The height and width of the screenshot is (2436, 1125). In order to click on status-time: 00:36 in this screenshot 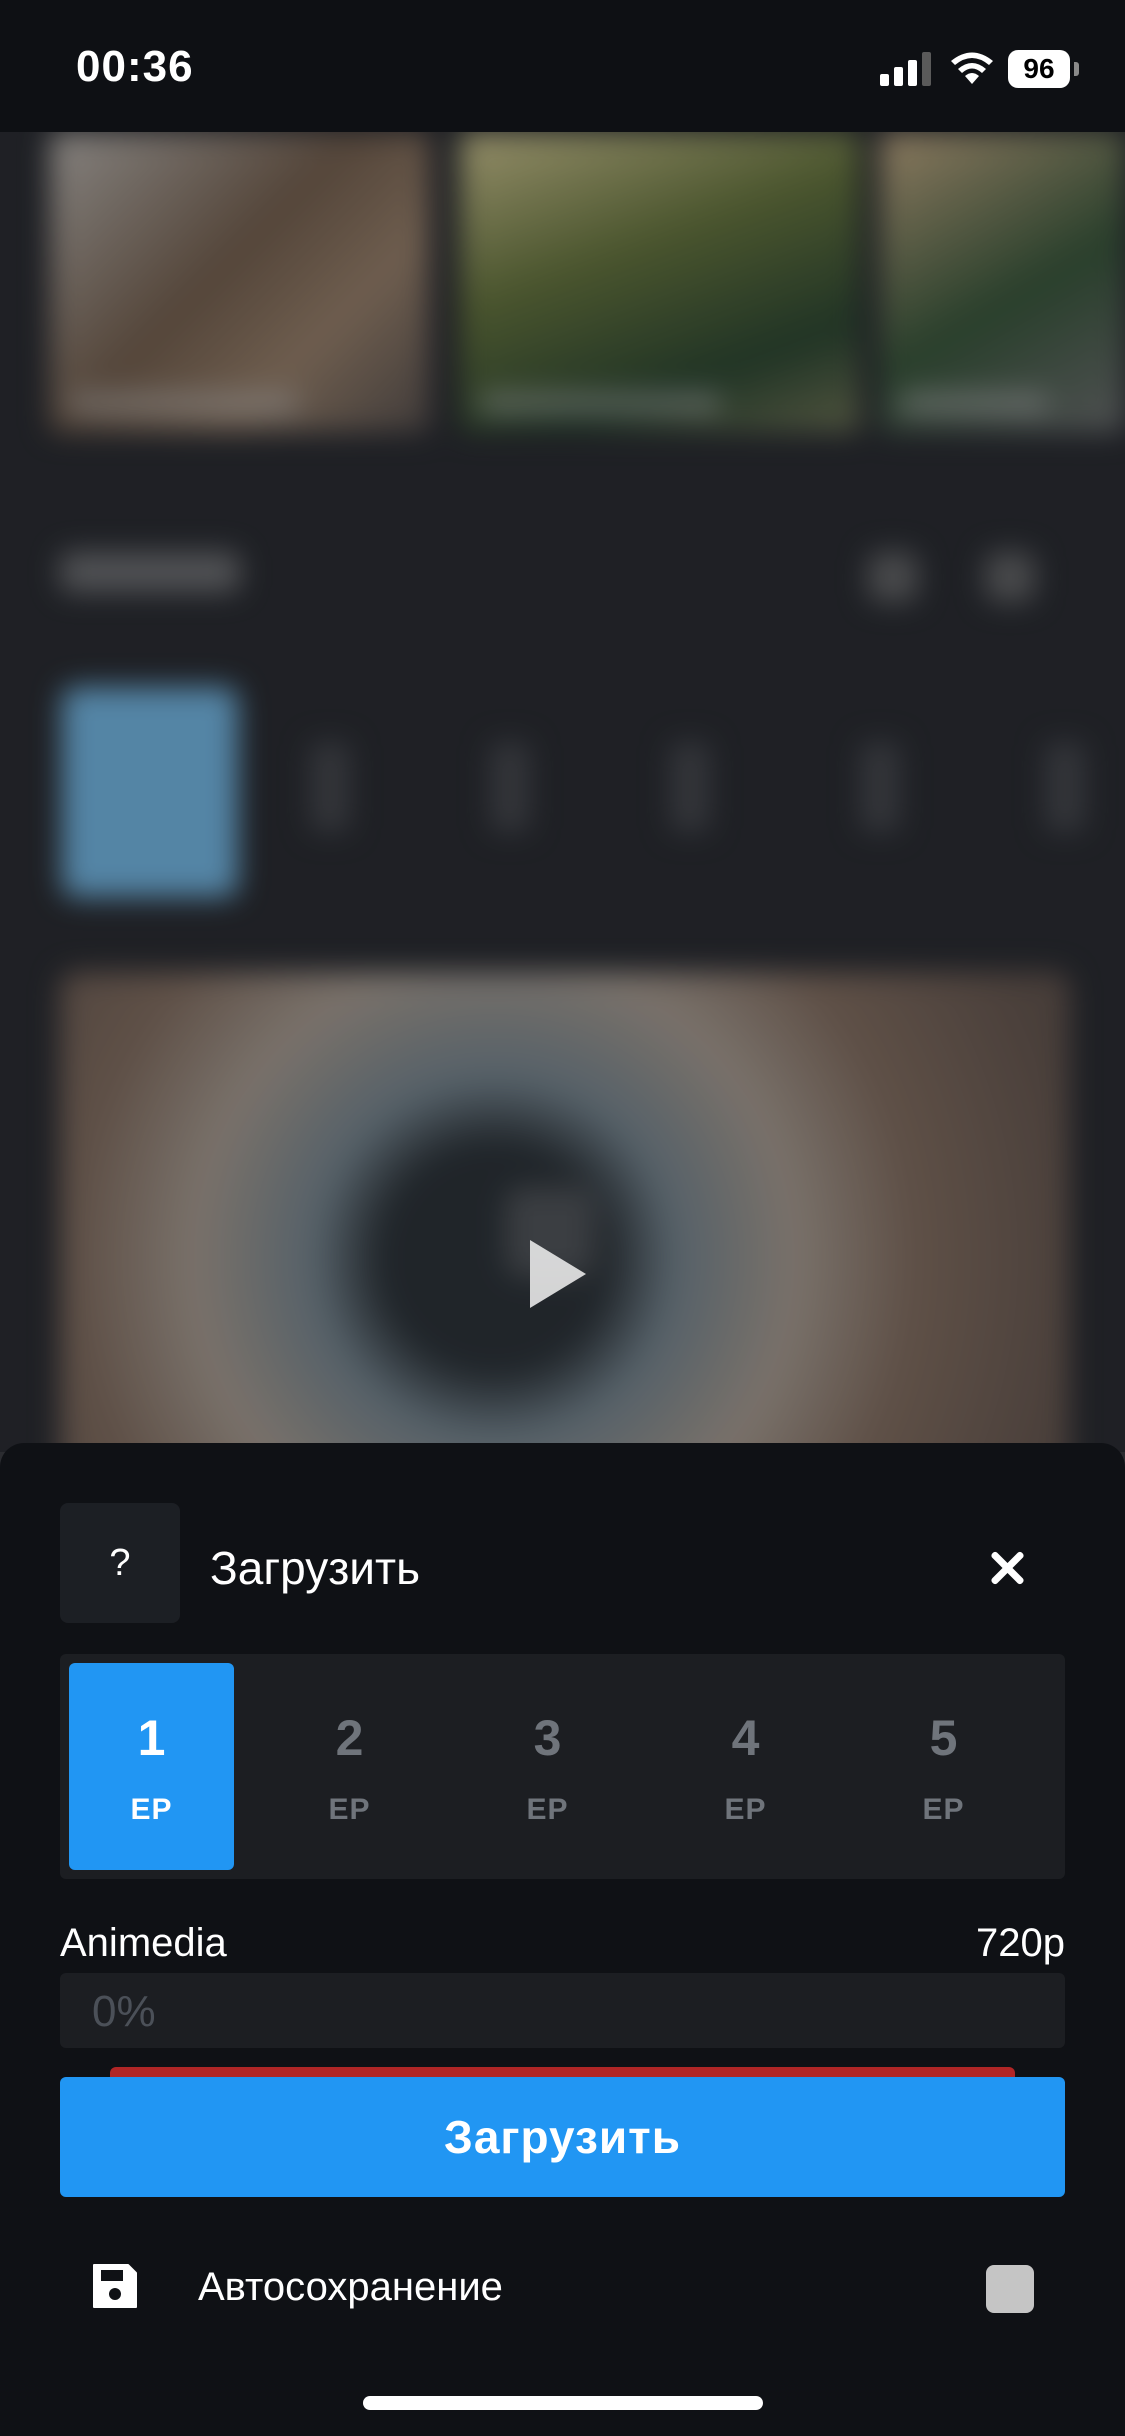, I will do `click(135, 66)`.